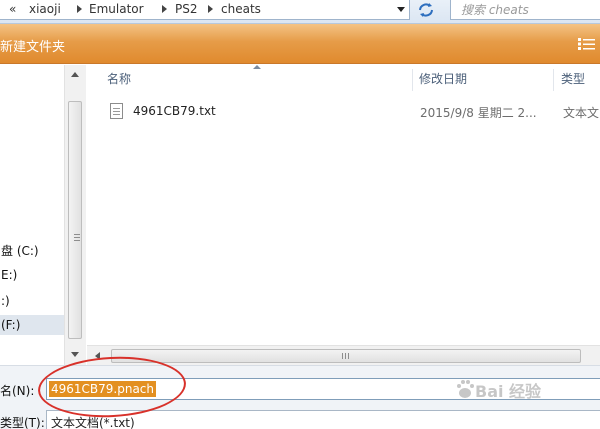 This screenshot has width=600, height=429. I want to click on nav-item-drive: :), so click(32, 301).